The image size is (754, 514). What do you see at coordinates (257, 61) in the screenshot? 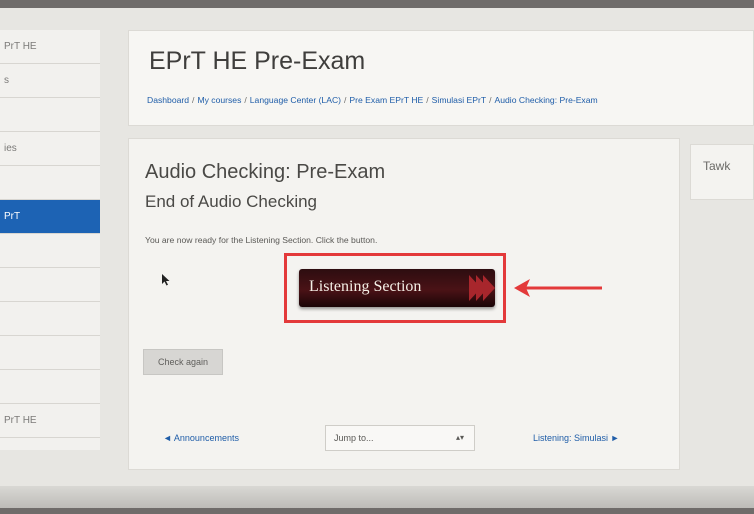
I see `page-title: EPrT HE Pre-Exam` at bounding box center [257, 61].